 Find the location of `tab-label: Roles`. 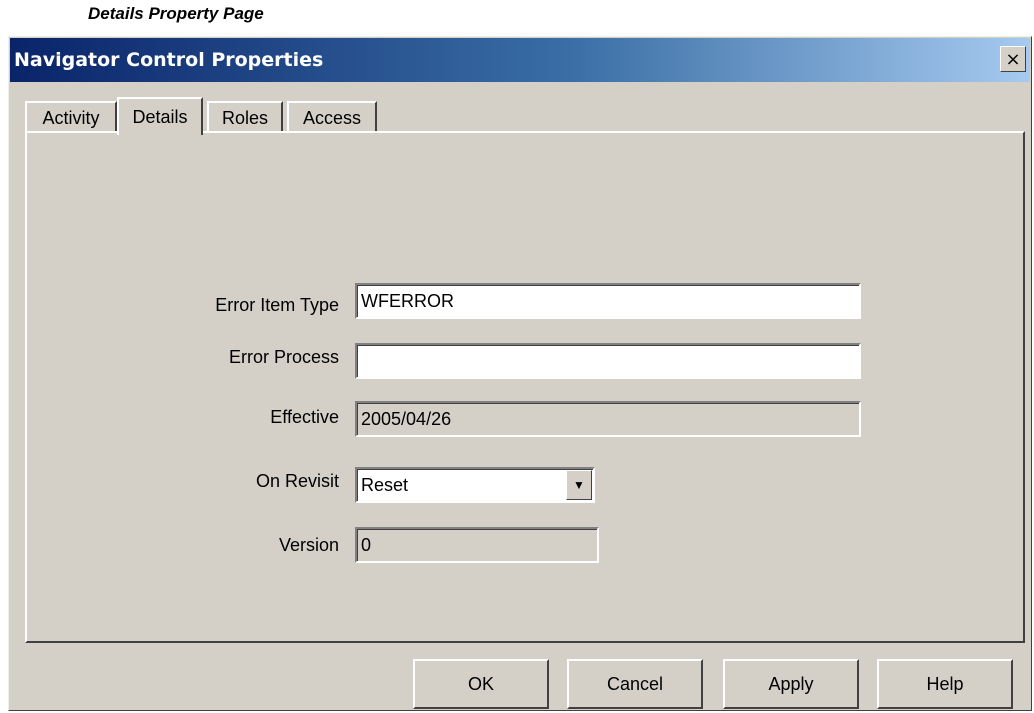

tab-label: Roles is located at coordinates (245, 117).